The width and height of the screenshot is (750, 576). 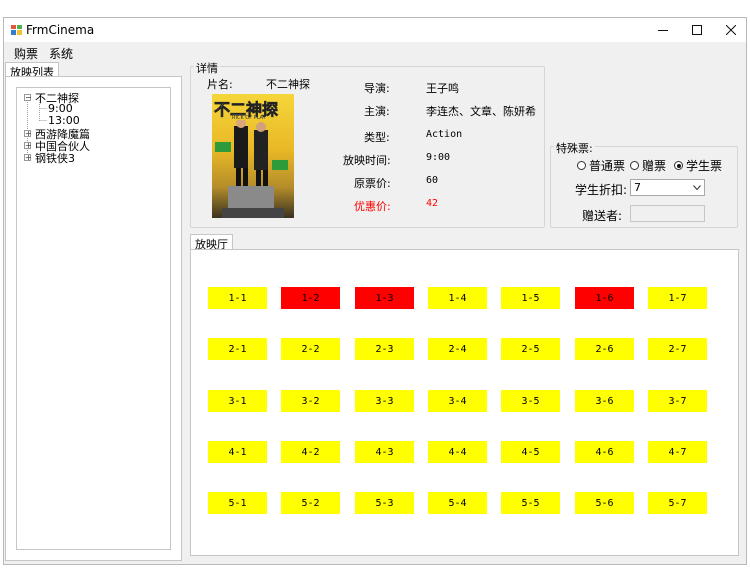 What do you see at coordinates (604, 298) in the screenshot?
I see `seat-1-6: 1-6` at bounding box center [604, 298].